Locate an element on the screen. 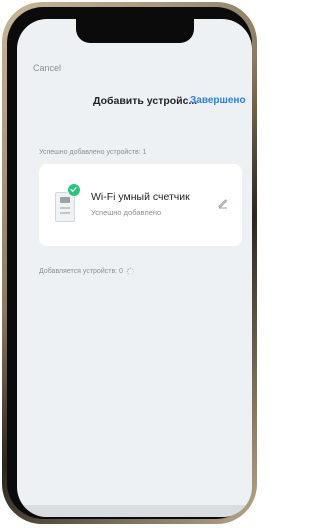  check-icon is located at coordinates (74, 190).